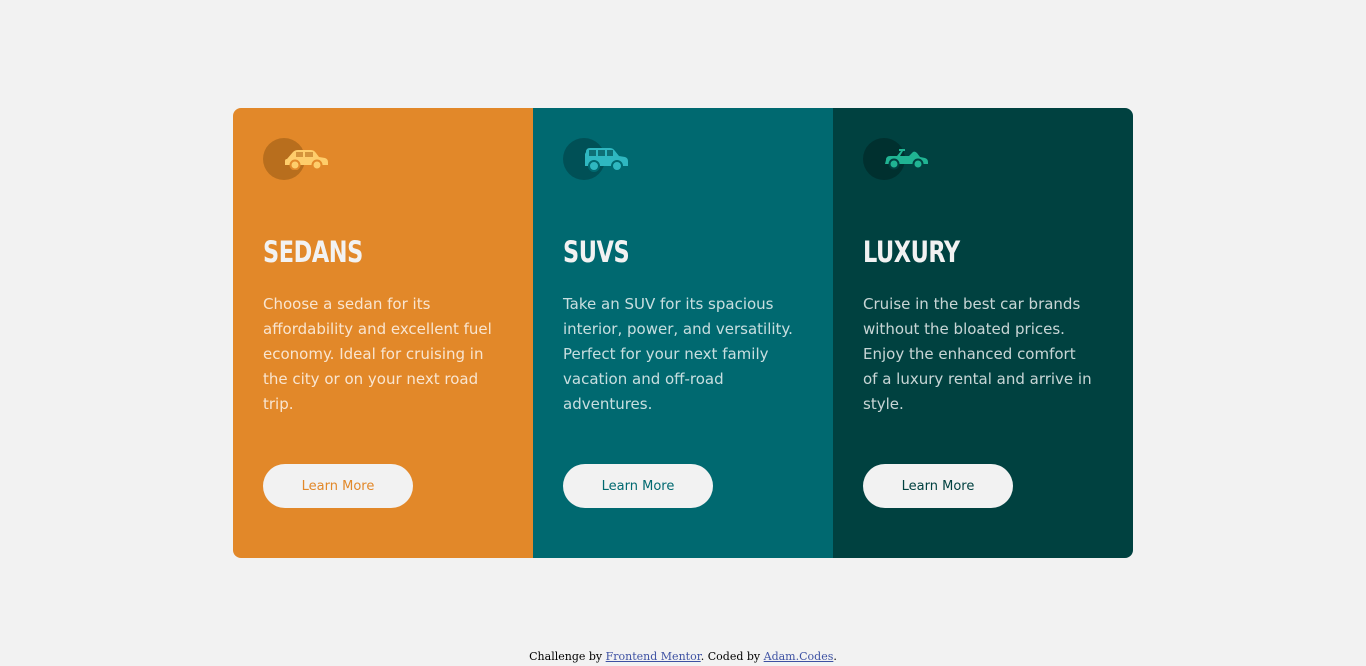 This screenshot has height=666, width=1366. I want to click on footer-middle: . Coded by, so click(730, 656).